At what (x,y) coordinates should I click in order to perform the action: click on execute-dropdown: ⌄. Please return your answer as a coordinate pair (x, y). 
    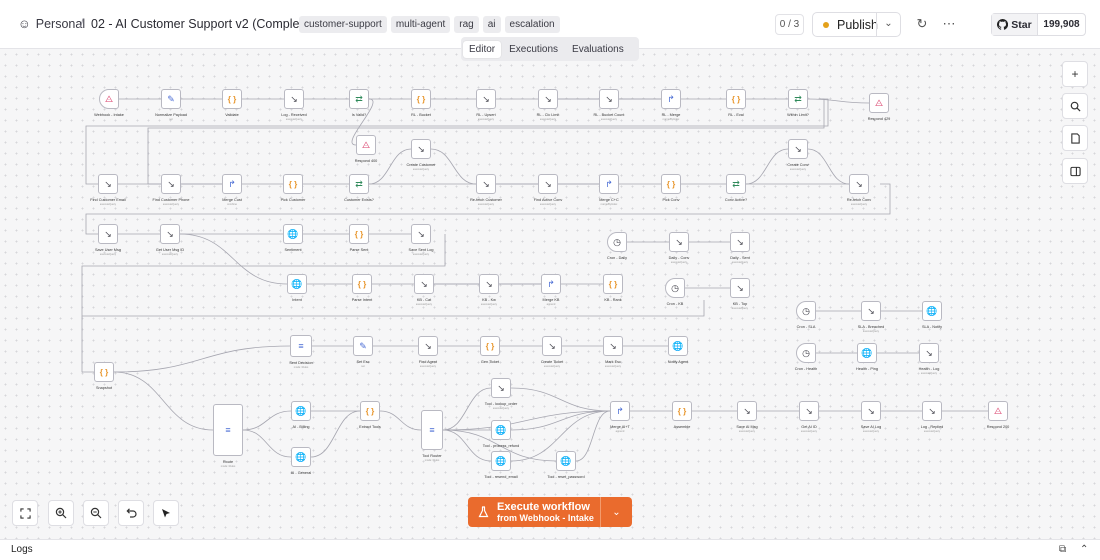
    Looking at the image, I should click on (616, 512).